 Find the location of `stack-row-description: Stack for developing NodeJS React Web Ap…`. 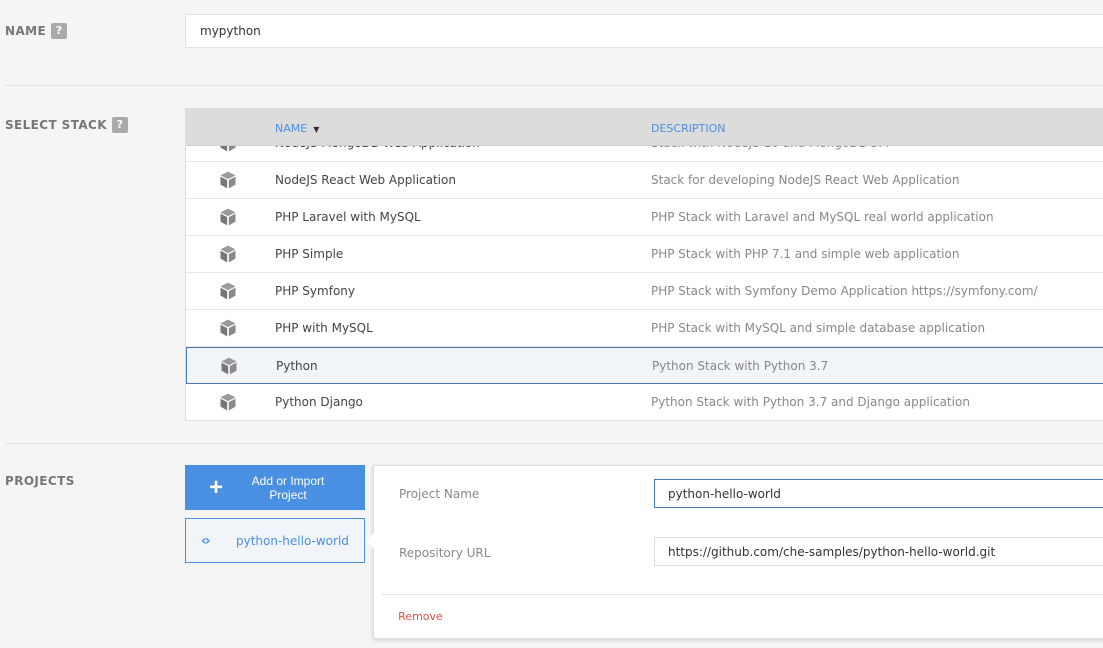

stack-row-description: Stack for developing NodeJS React Web Ap… is located at coordinates (805, 180).